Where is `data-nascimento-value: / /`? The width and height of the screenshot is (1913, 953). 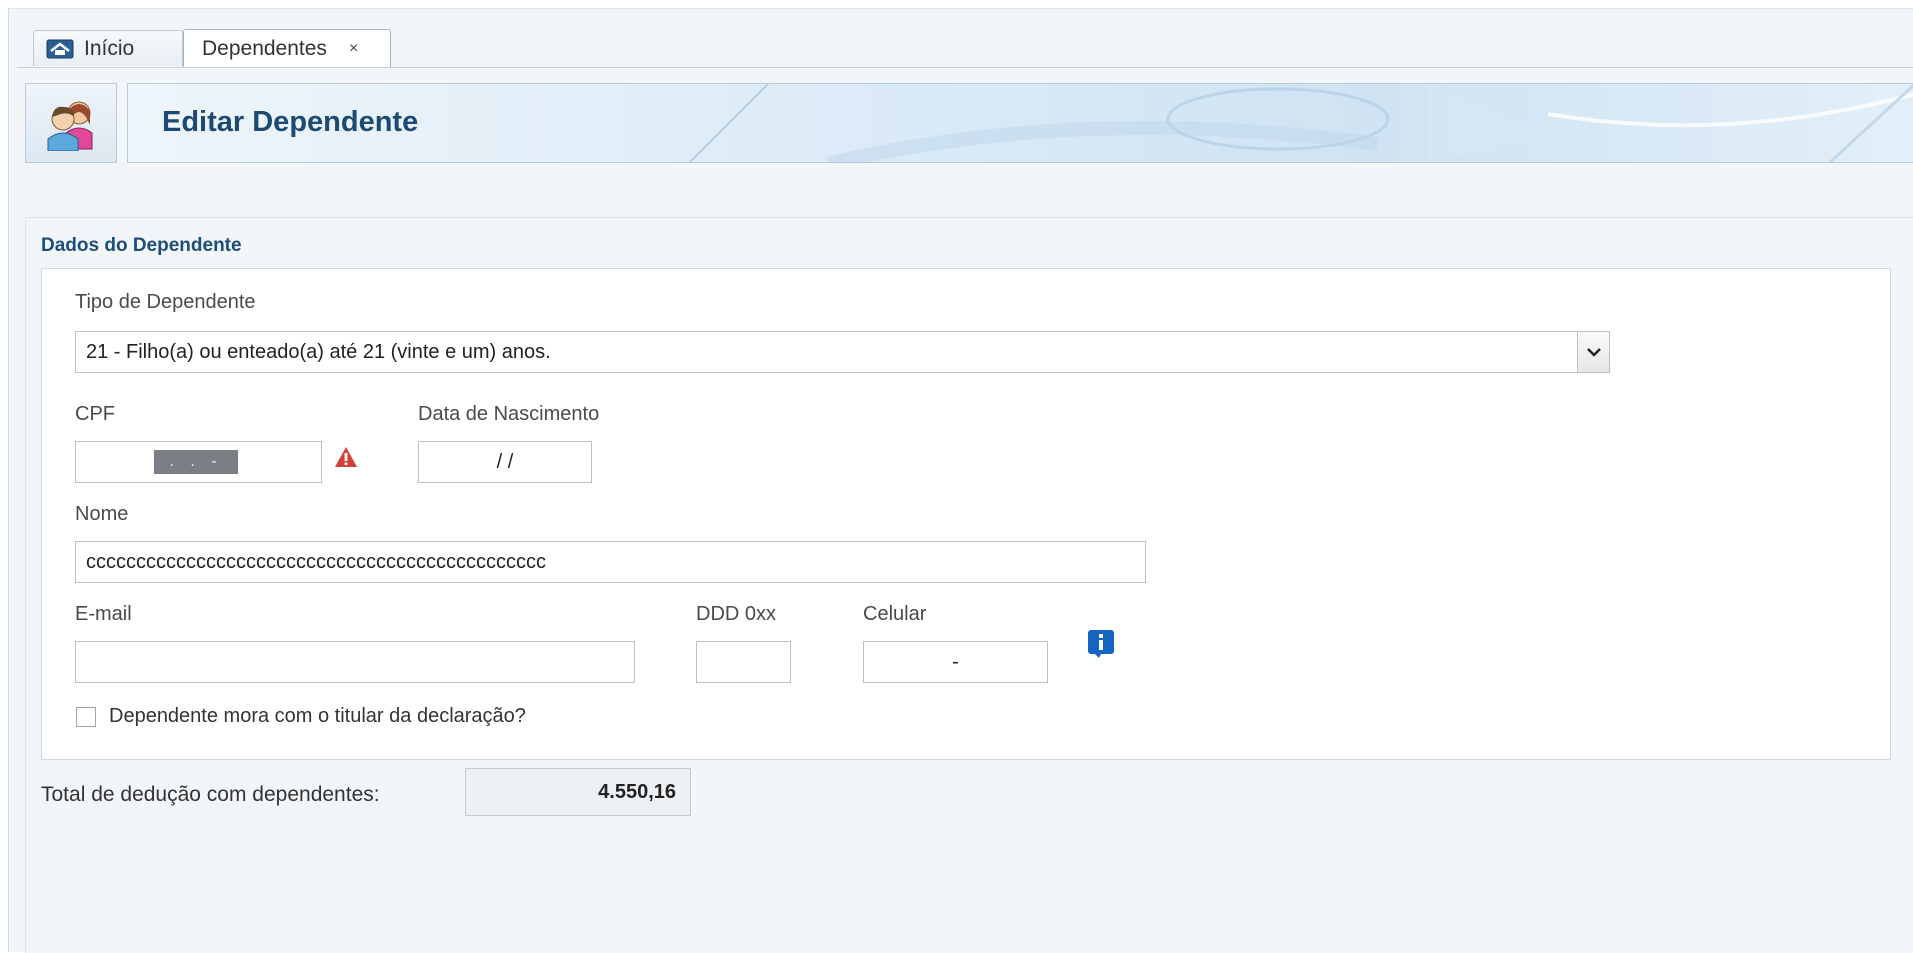
data-nascimento-value: / / is located at coordinates (505, 461).